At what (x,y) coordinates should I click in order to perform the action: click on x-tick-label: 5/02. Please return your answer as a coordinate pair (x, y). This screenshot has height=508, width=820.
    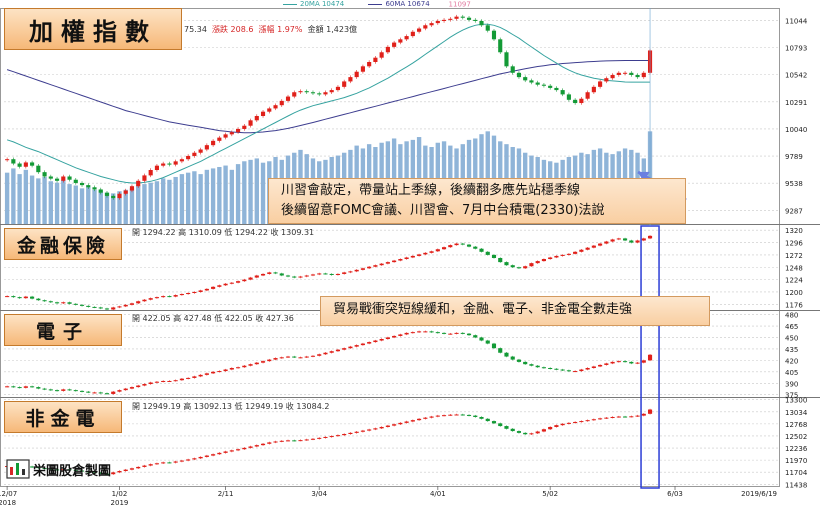
    Looking at the image, I should click on (550, 494).